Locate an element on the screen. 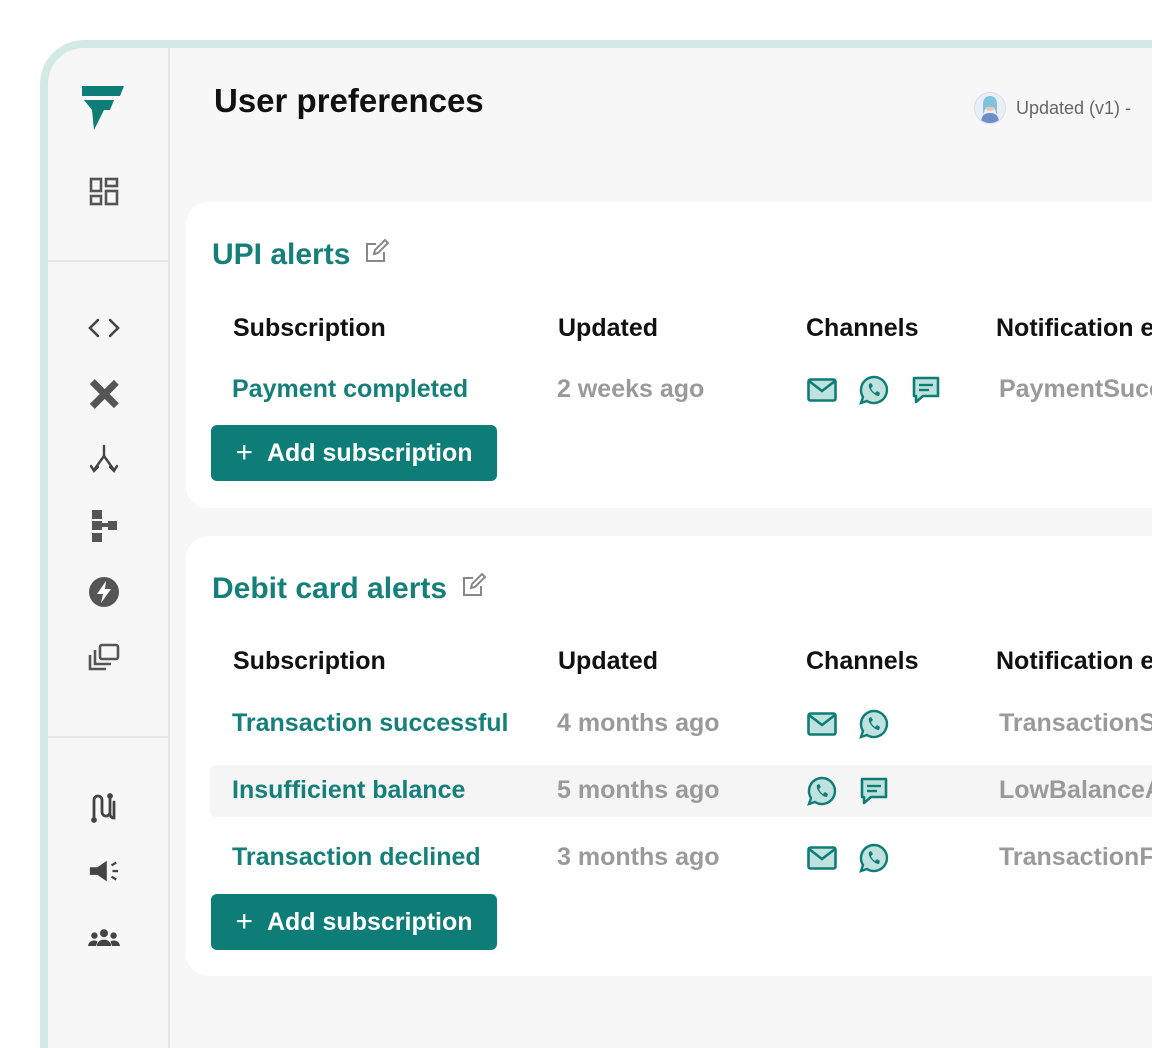 This screenshot has width=1152, height=1048. event-name: TransactionF is located at coordinates (1075, 857).